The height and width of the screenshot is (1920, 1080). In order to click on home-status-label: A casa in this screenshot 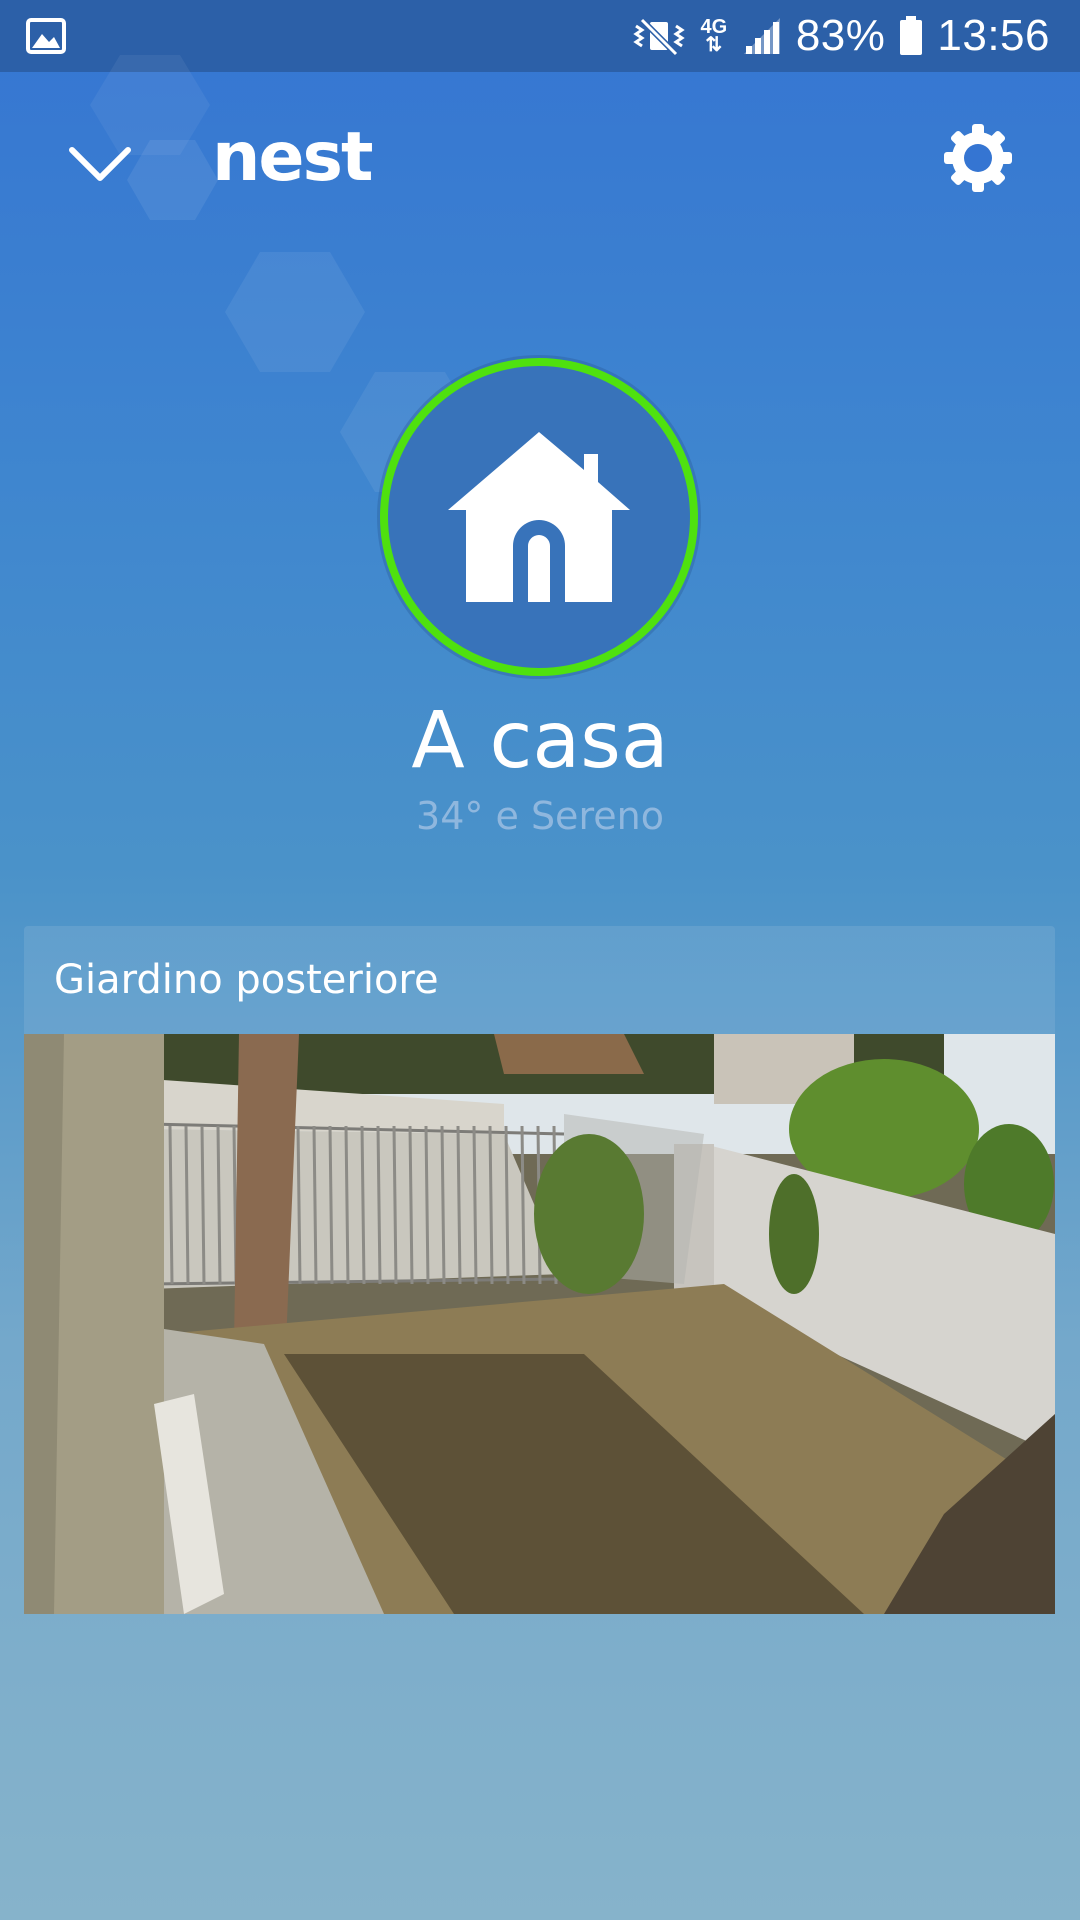, I will do `click(540, 741)`.